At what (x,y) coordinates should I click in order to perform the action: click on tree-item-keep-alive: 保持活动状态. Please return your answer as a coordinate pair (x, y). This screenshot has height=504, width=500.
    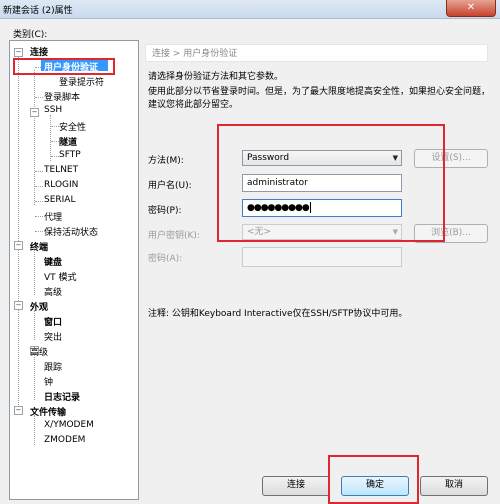
    Looking at the image, I should click on (71, 231).